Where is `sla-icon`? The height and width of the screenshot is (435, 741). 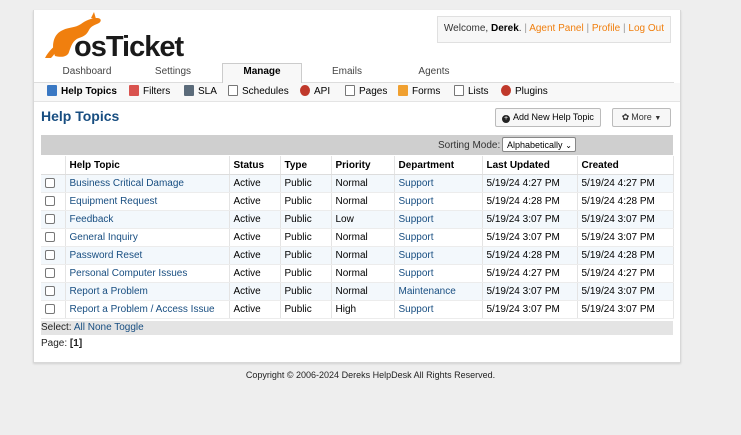
sla-icon is located at coordinates (189, 90).